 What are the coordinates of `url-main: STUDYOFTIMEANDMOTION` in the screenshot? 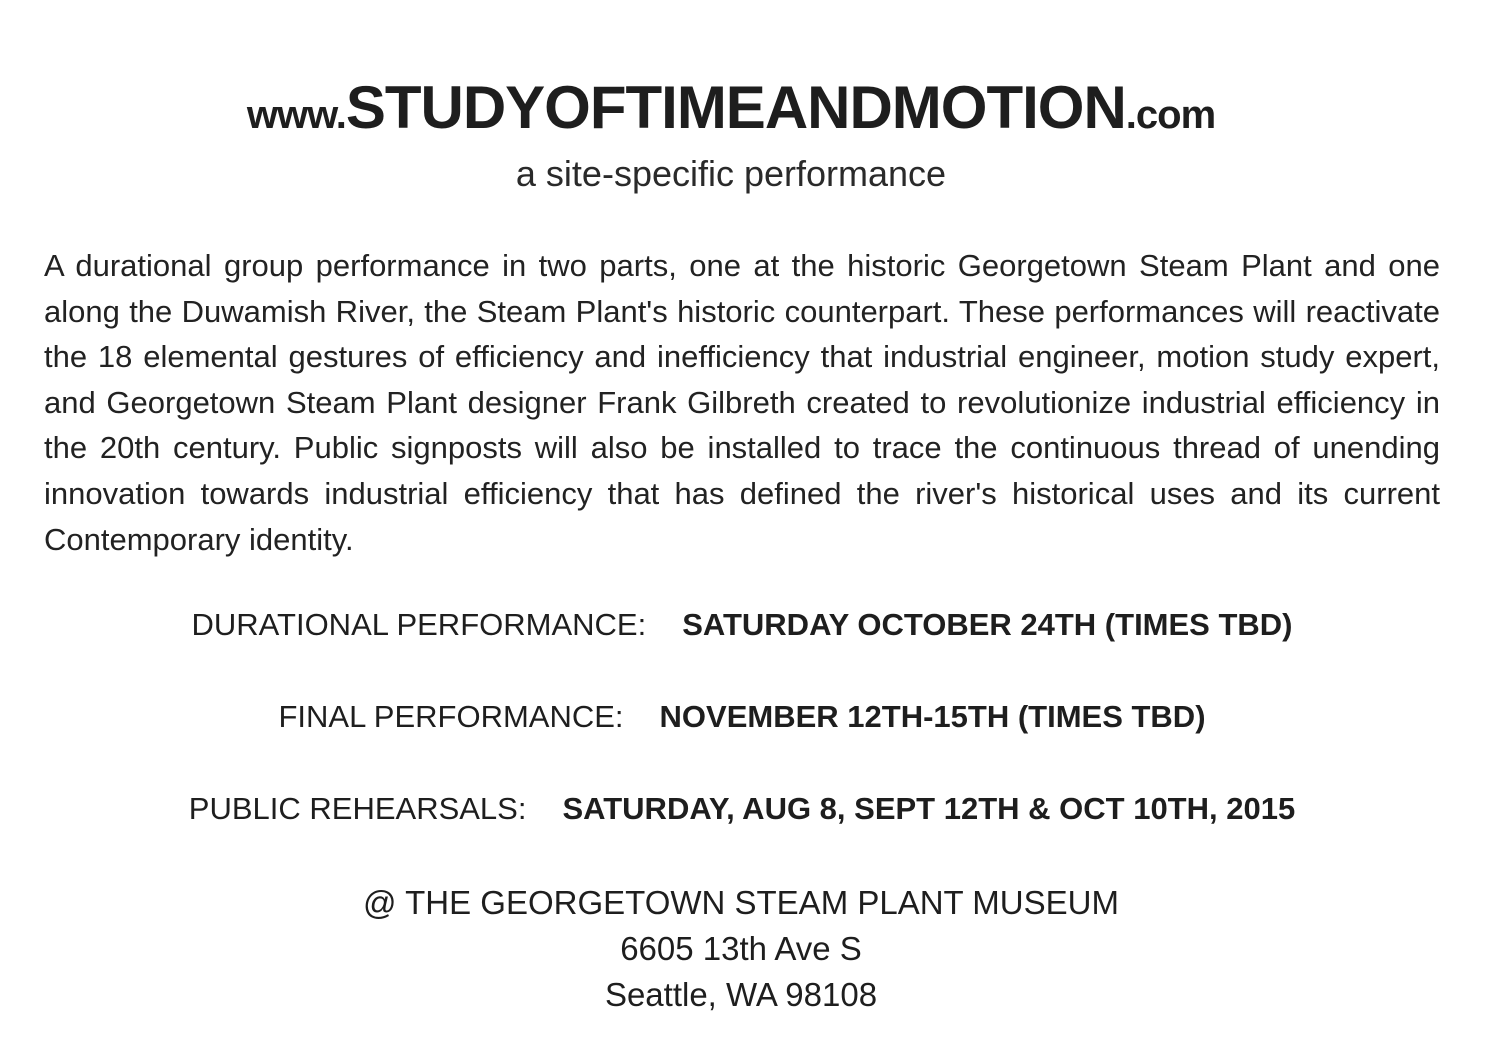 It's located at (736, 107).